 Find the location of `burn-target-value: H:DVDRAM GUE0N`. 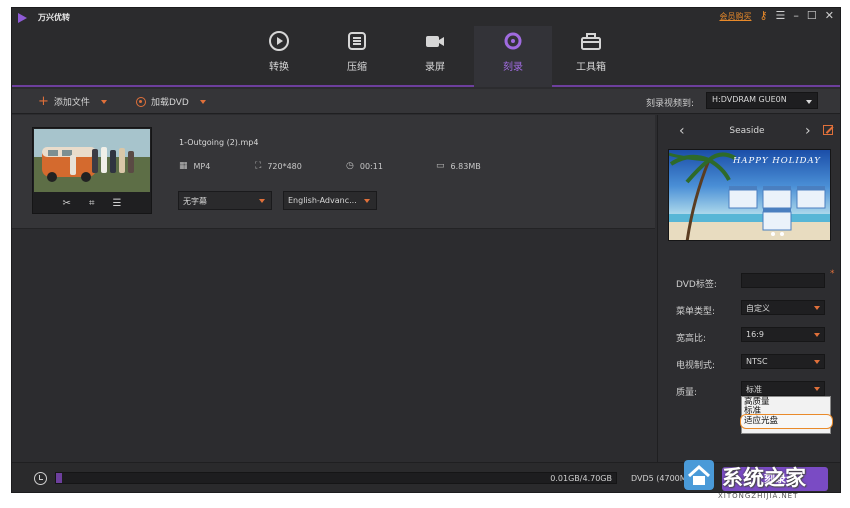

burn-target-value: H:DVDRAM GUE0N is located at coordinates (749, 99).